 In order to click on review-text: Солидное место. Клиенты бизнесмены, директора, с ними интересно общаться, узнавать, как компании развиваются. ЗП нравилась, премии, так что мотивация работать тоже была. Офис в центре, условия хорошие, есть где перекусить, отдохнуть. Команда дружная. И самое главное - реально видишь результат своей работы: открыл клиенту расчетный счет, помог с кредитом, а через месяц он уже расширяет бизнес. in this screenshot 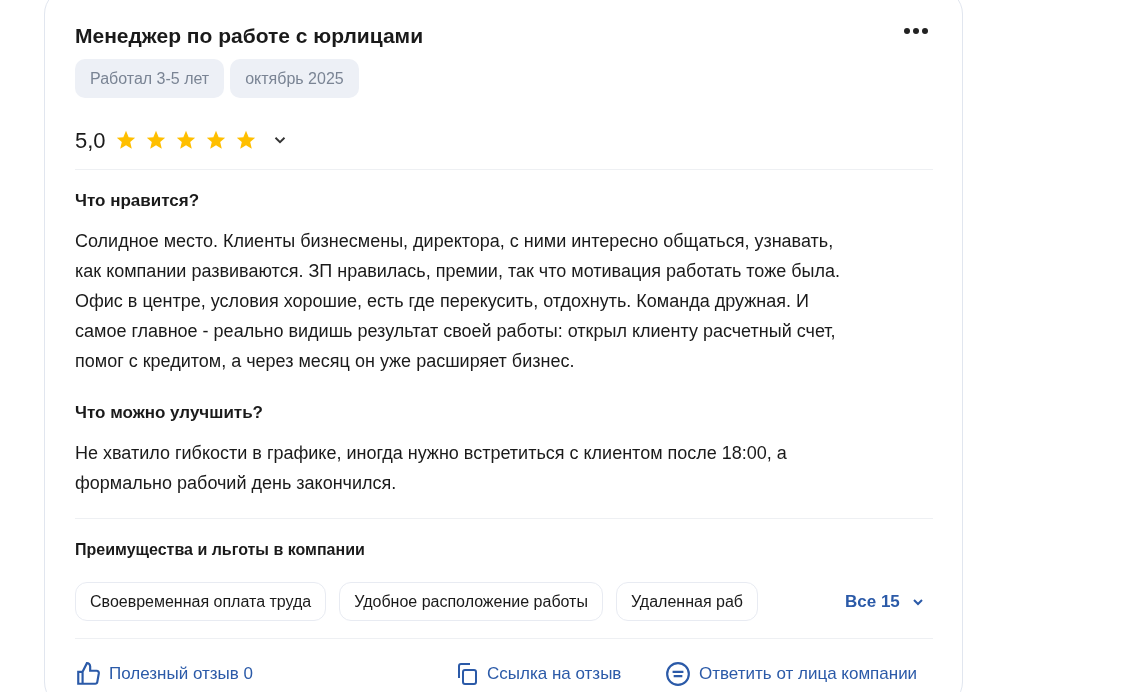, I will do `click(457, 301)`.